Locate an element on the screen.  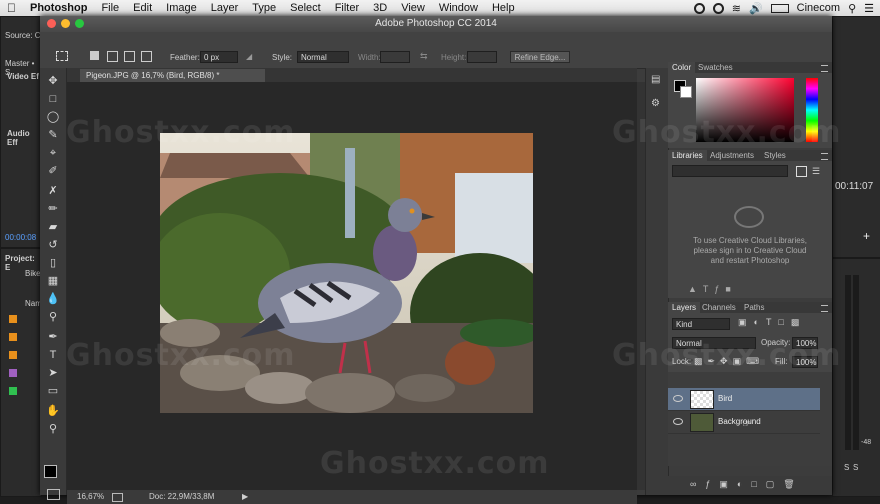
tab-layers: Layers is located at coordinates (684, 307).